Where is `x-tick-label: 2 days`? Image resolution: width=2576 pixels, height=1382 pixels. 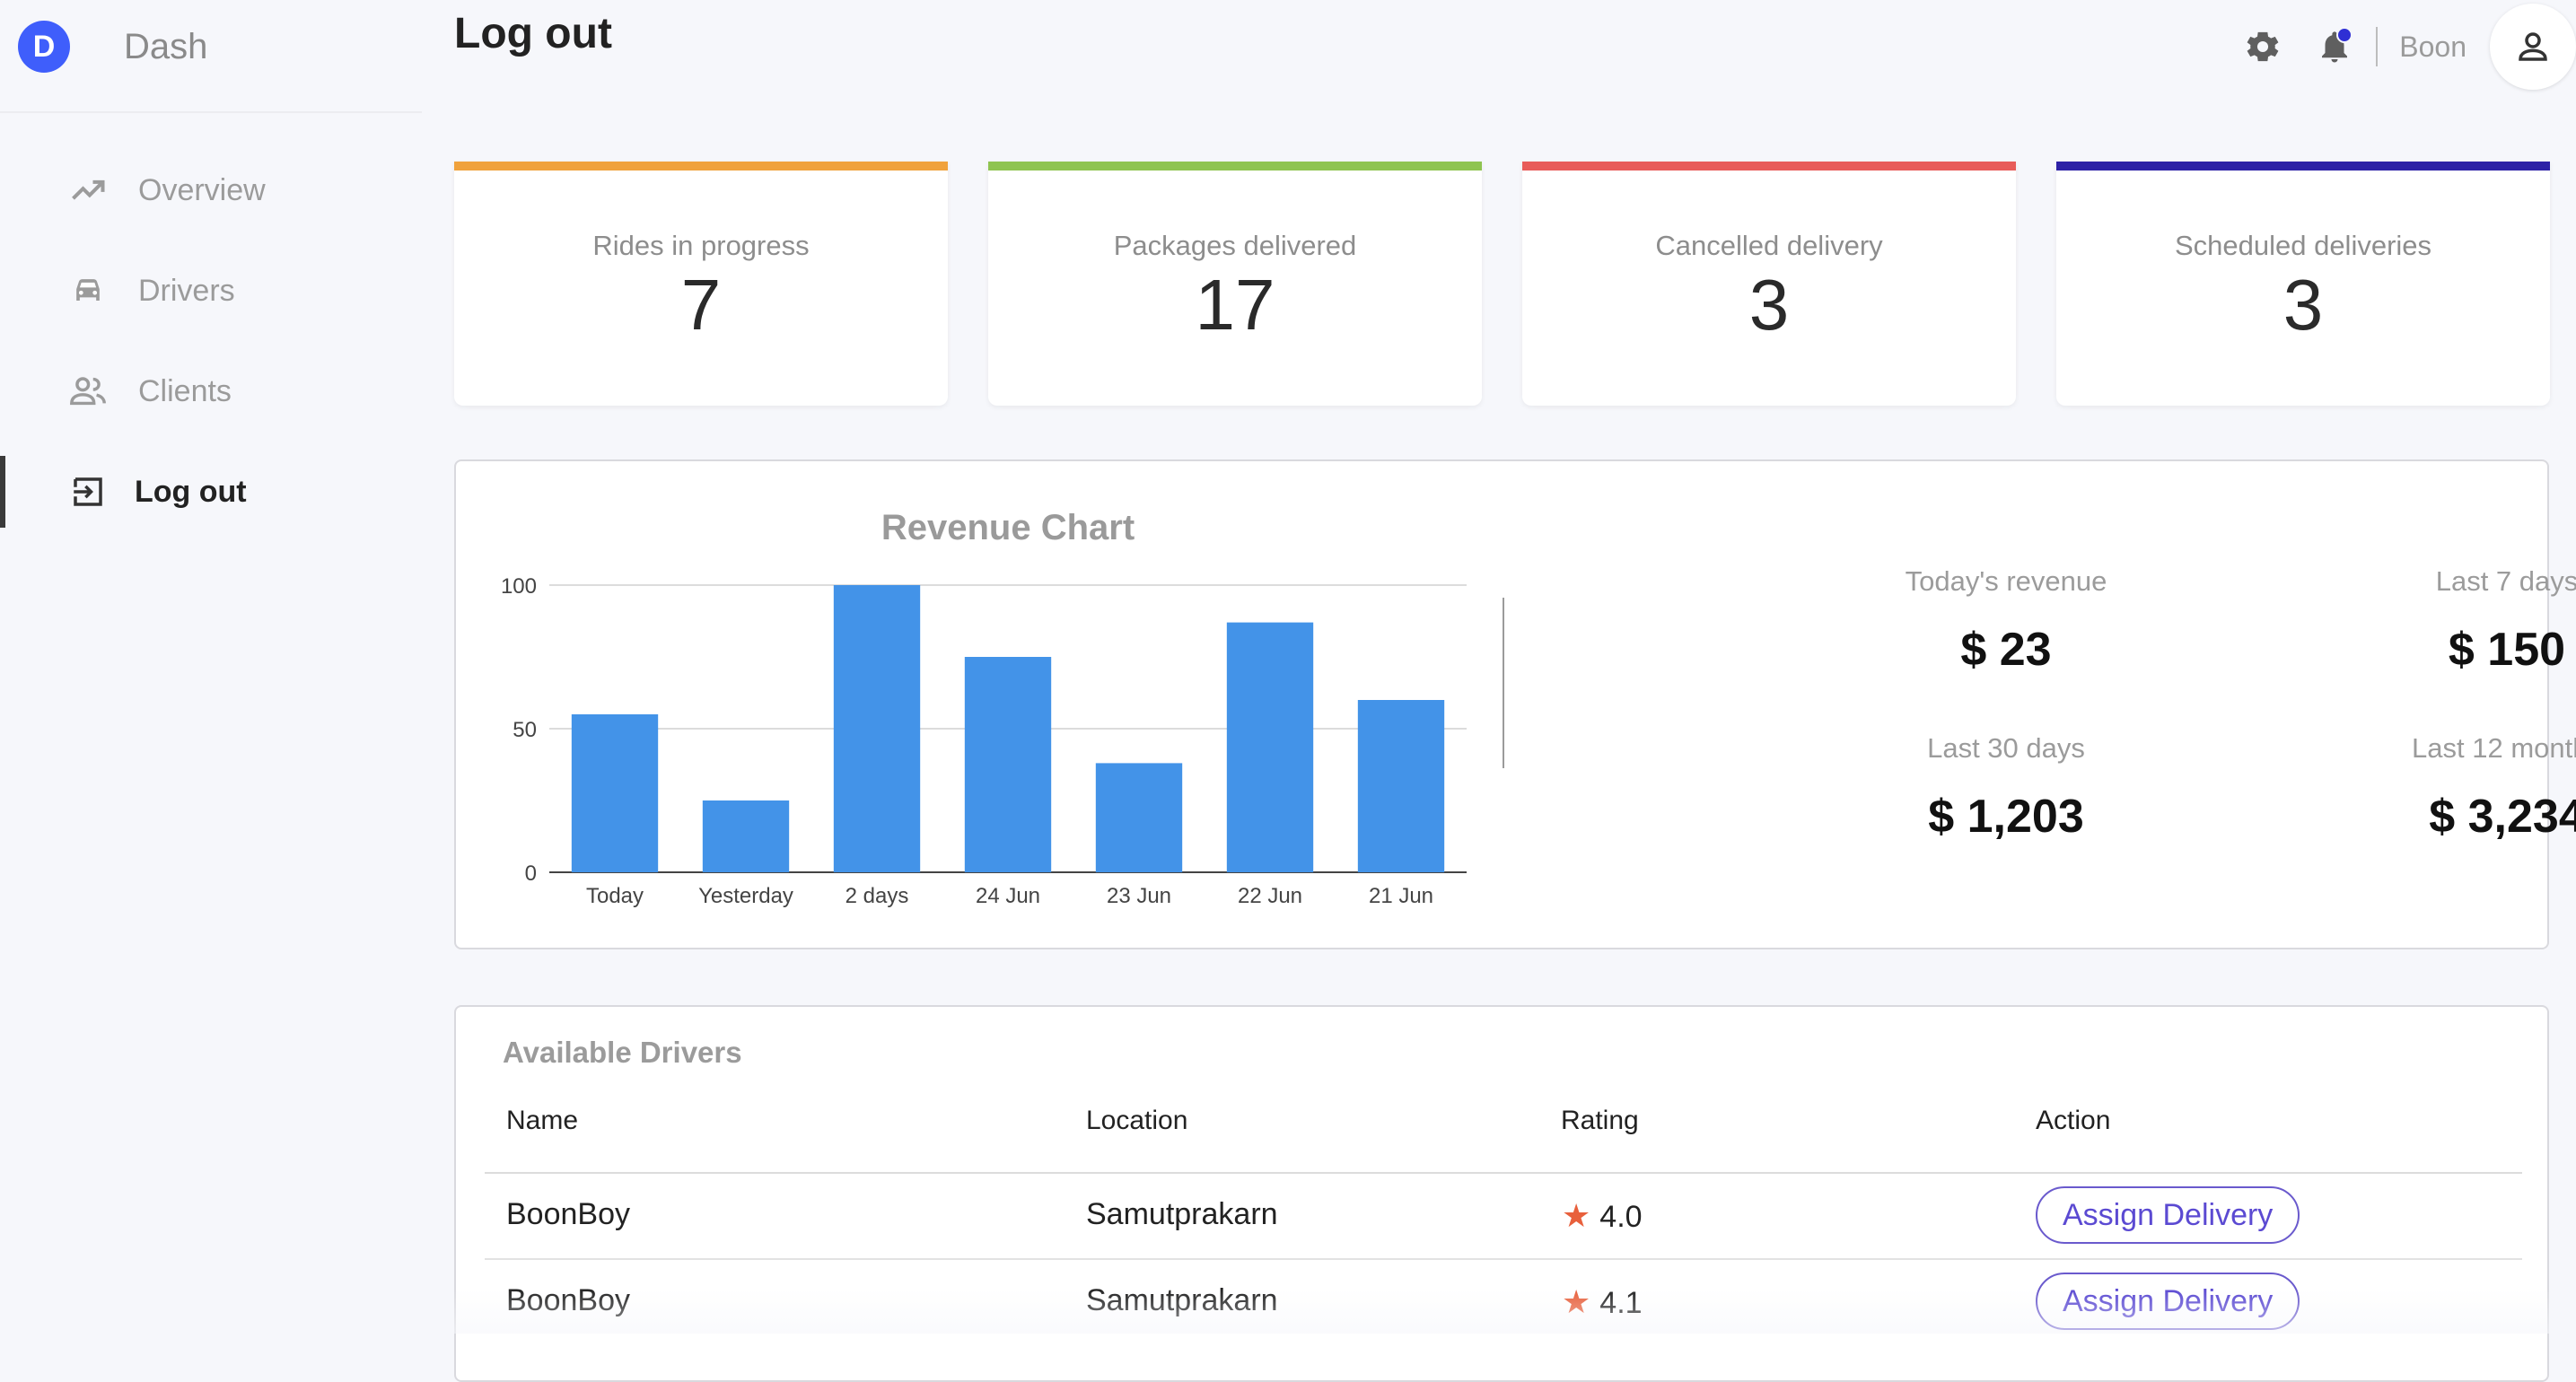 x-tick-label: 2 days is located at coordinates (877, 896).